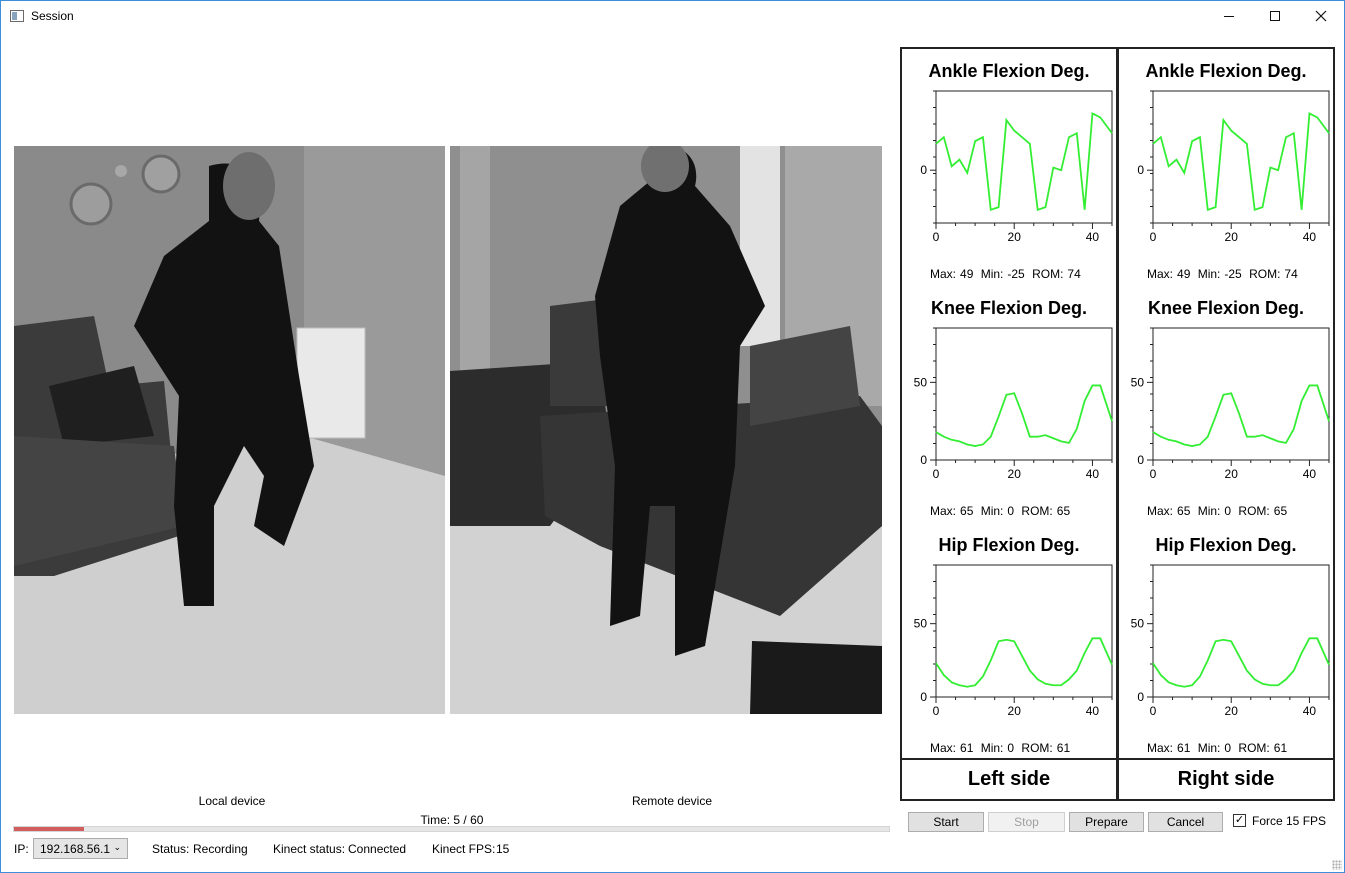 The width and height of the screenshot is (1345, 873). What do you see at coordinates (232, 801) in the screenshot?
I see `local-device-label: Local device` at bounding box center [232, 801].